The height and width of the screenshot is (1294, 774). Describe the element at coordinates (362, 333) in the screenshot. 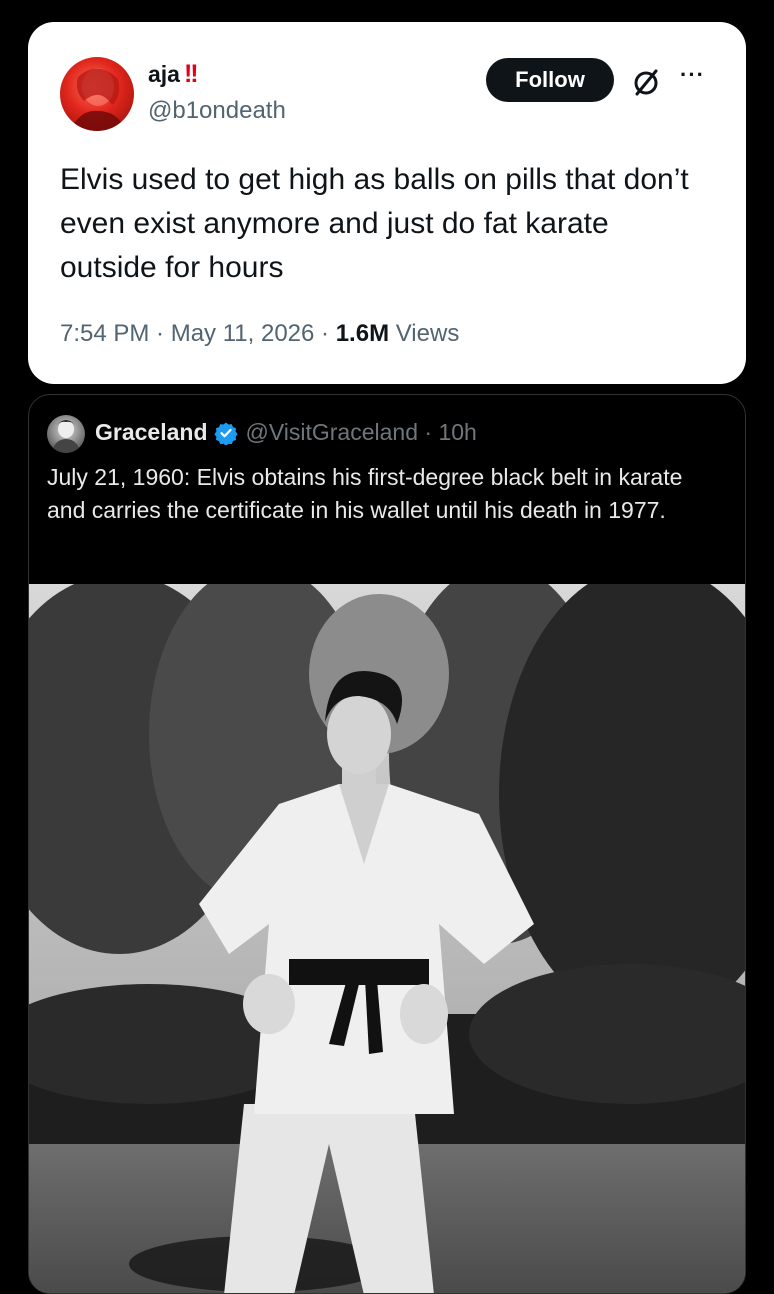

I see `views-count: 1.6M` at that location.